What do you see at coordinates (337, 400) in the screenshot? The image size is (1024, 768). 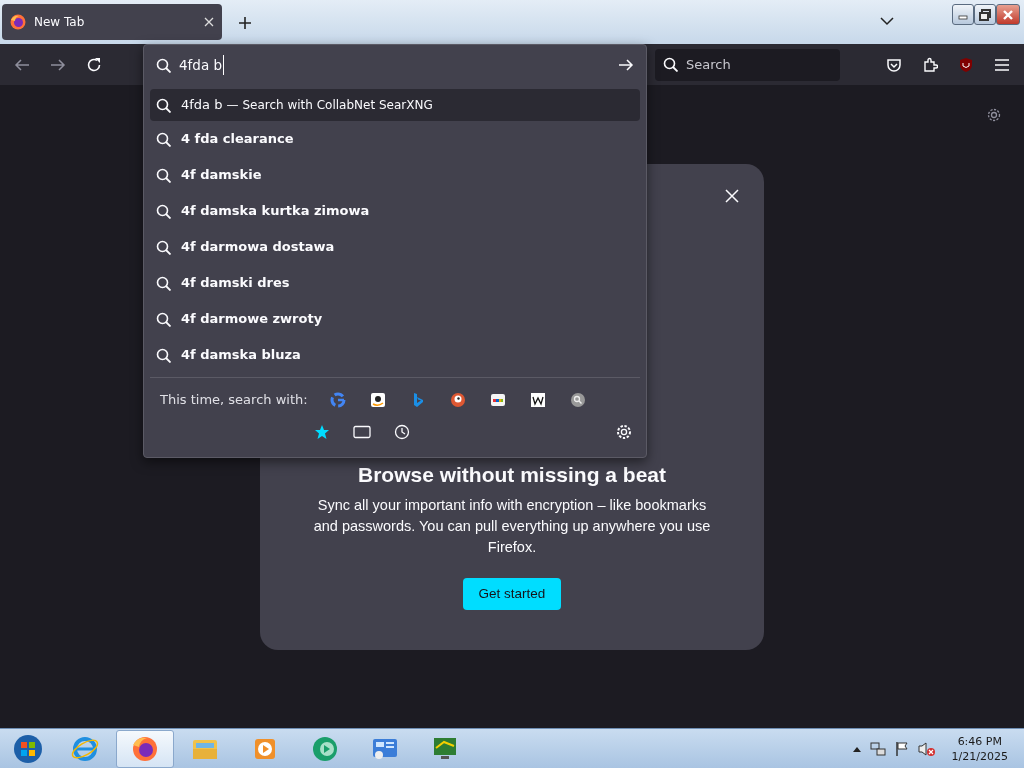 I see `google-icon` at bounding box center [337, 400].